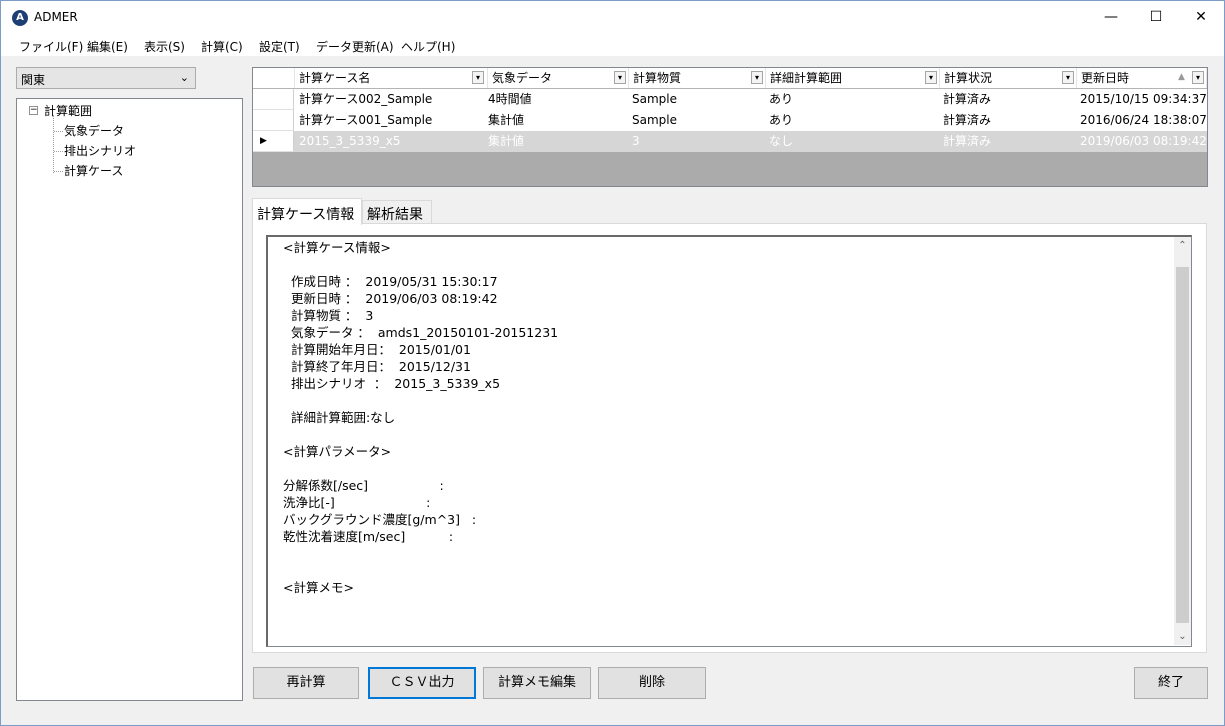 The width and height of the screenshot is (1225, 726). I want to click on cell-case-name: 2015_3_5339_x5, so click(350, 141).